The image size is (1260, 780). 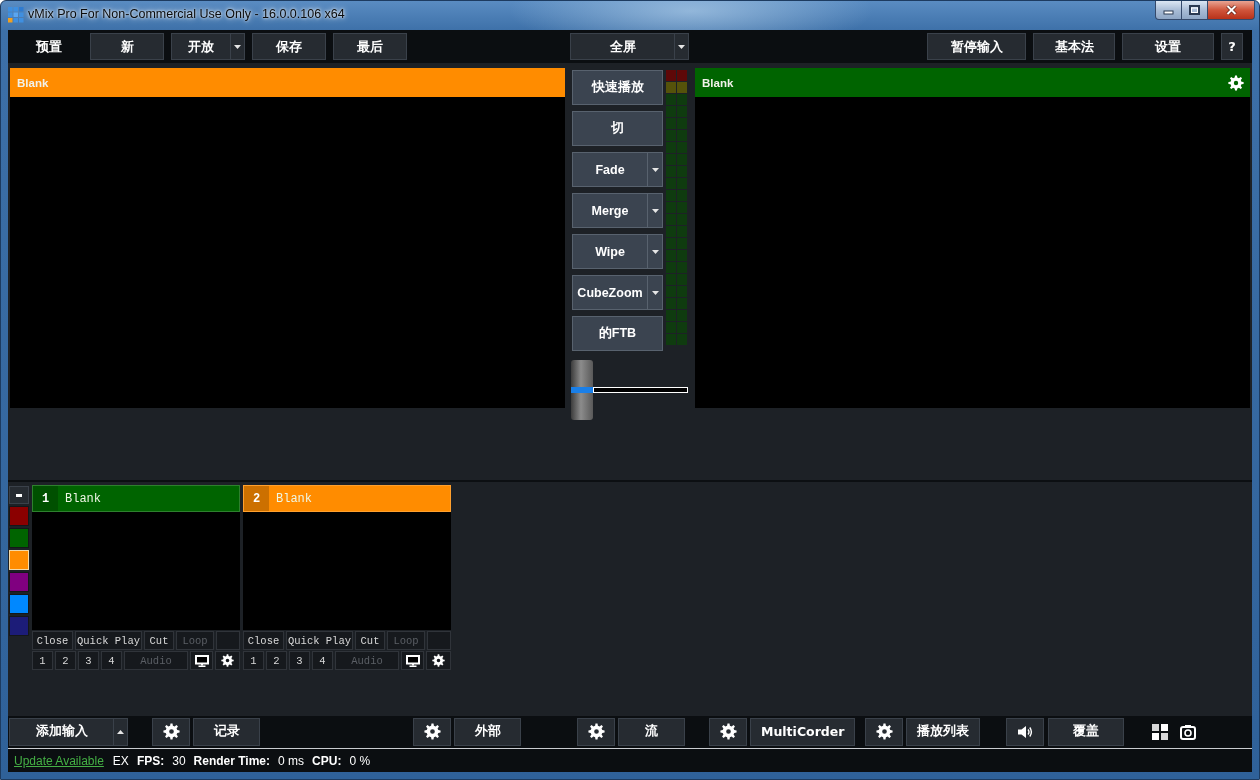 I want to click on output-button: 流, so click(x=651, y=731).